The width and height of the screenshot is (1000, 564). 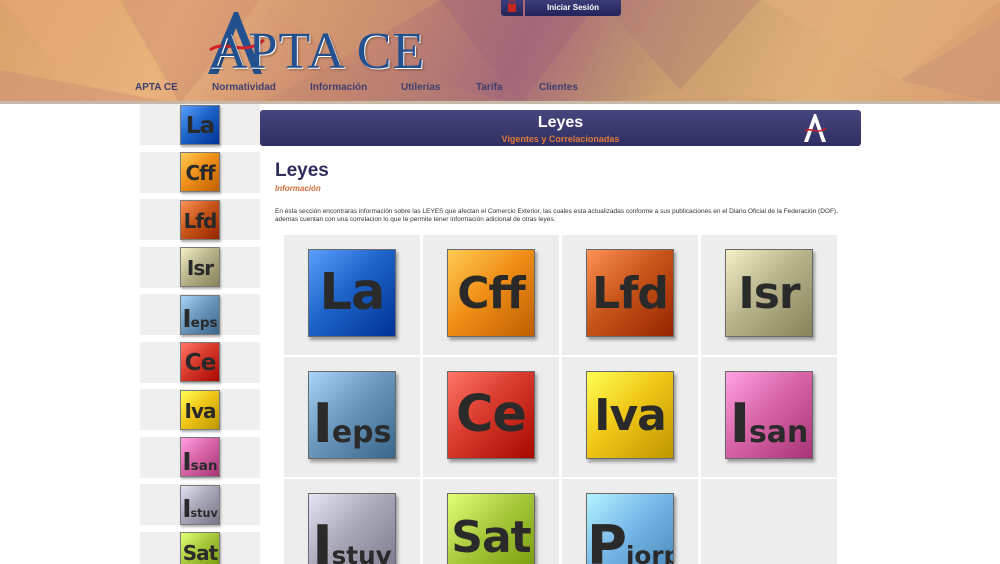 I want to click on law-abbreviation-suffix: iorpi, so click(x=649, y=552).